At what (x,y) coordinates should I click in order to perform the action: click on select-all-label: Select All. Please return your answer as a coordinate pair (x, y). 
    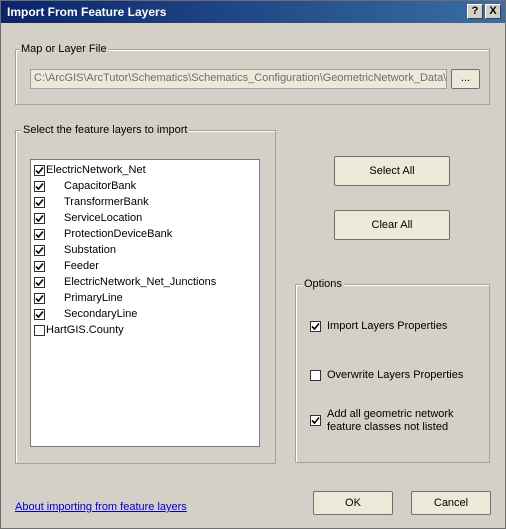
    Looking at the image, I should click on (392, 171).